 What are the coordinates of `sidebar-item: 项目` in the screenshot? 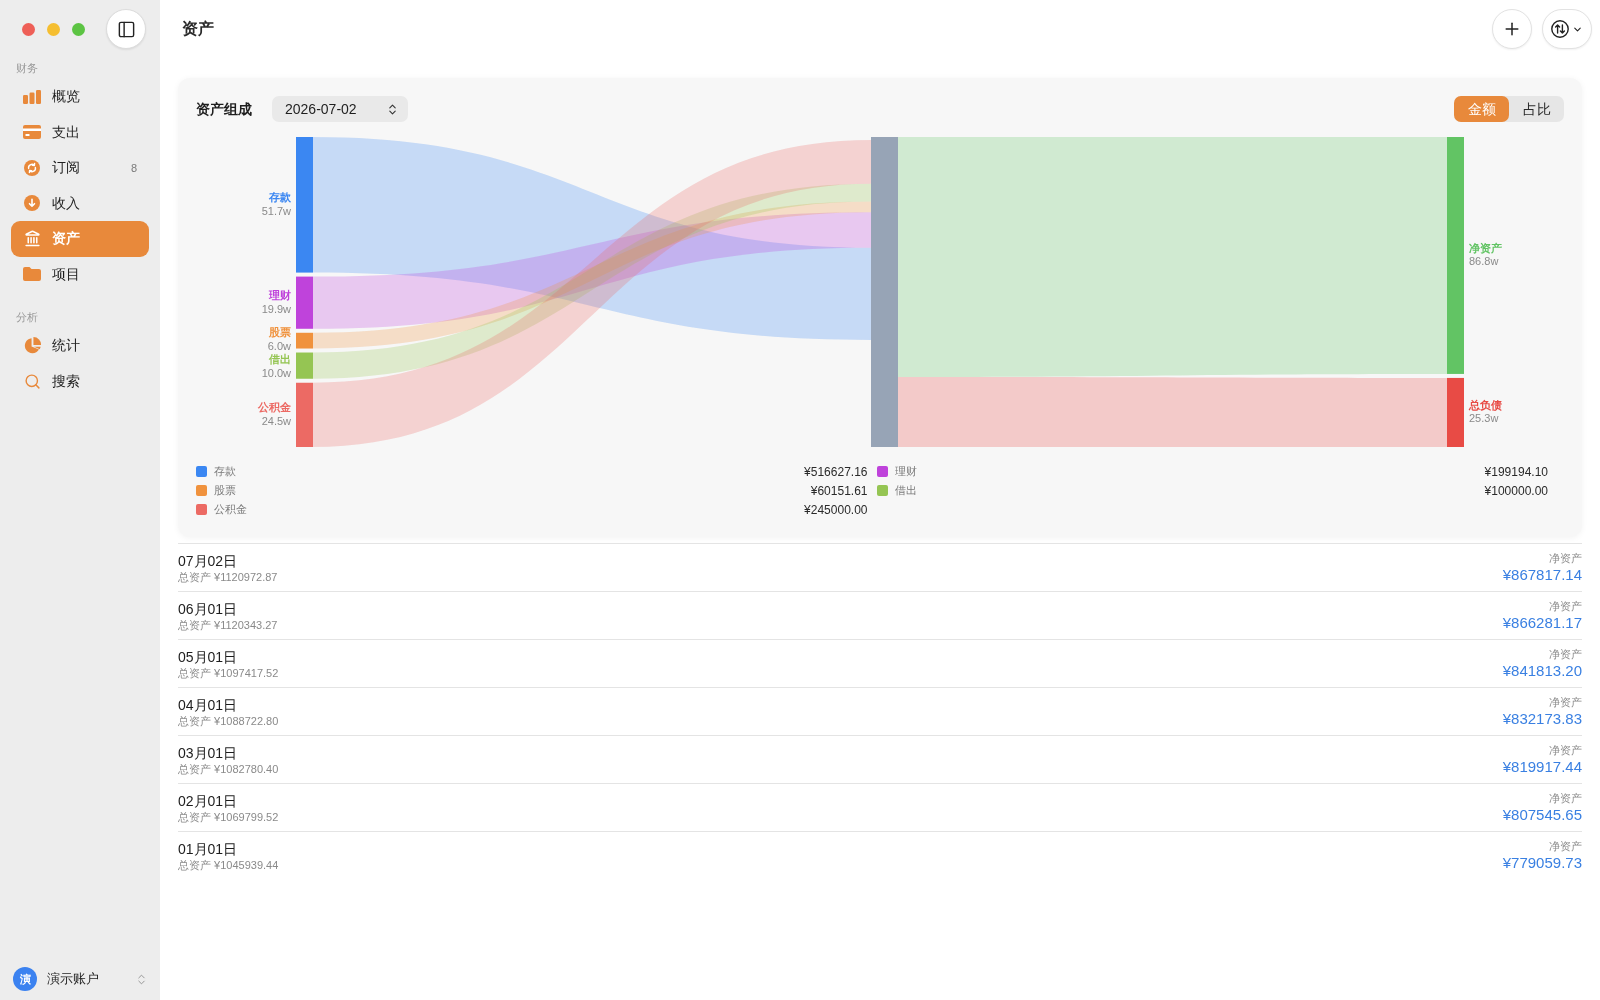 It's located at (80, 274).